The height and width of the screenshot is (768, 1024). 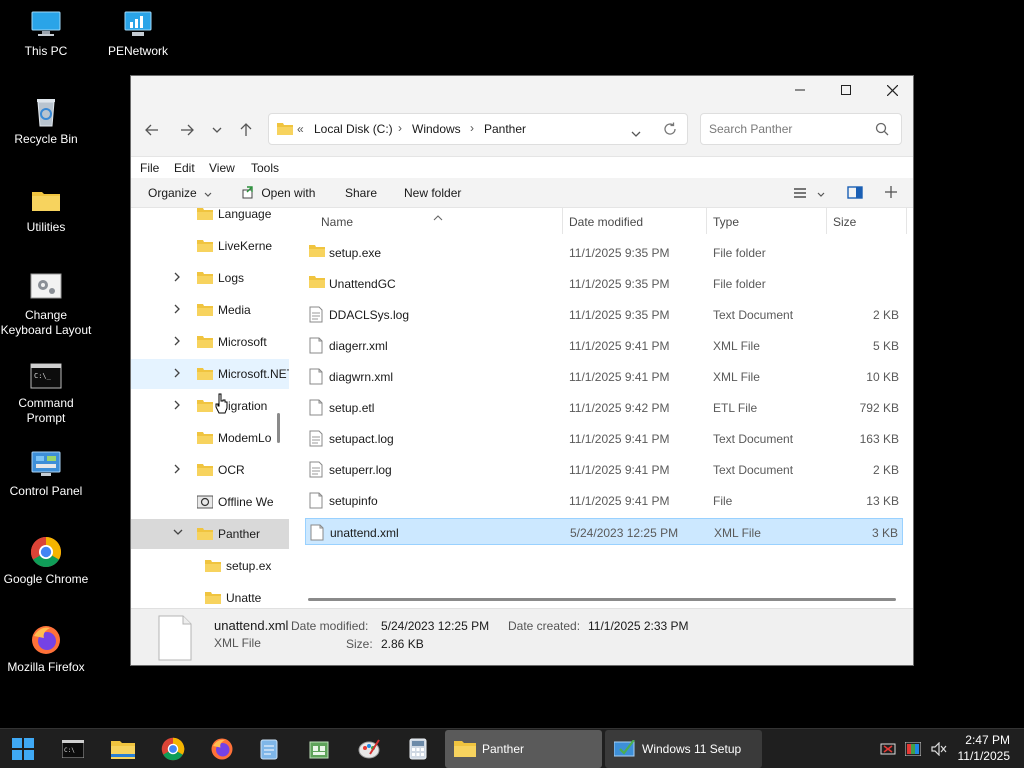 What do you see at coordinates (984, 748) in the screenshot?
I see `system-clock: 2:47 PM 11/1/2025` at bounding box center [984, 748].